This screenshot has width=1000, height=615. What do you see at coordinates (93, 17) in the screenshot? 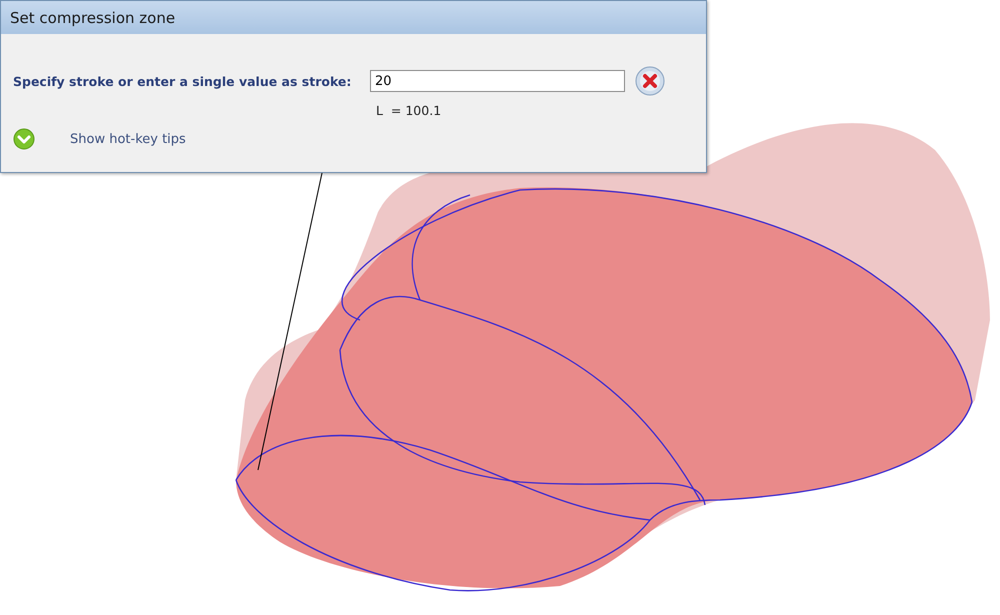
I see `dialog-title: Set compression zone` at bounding box center [93, 17].